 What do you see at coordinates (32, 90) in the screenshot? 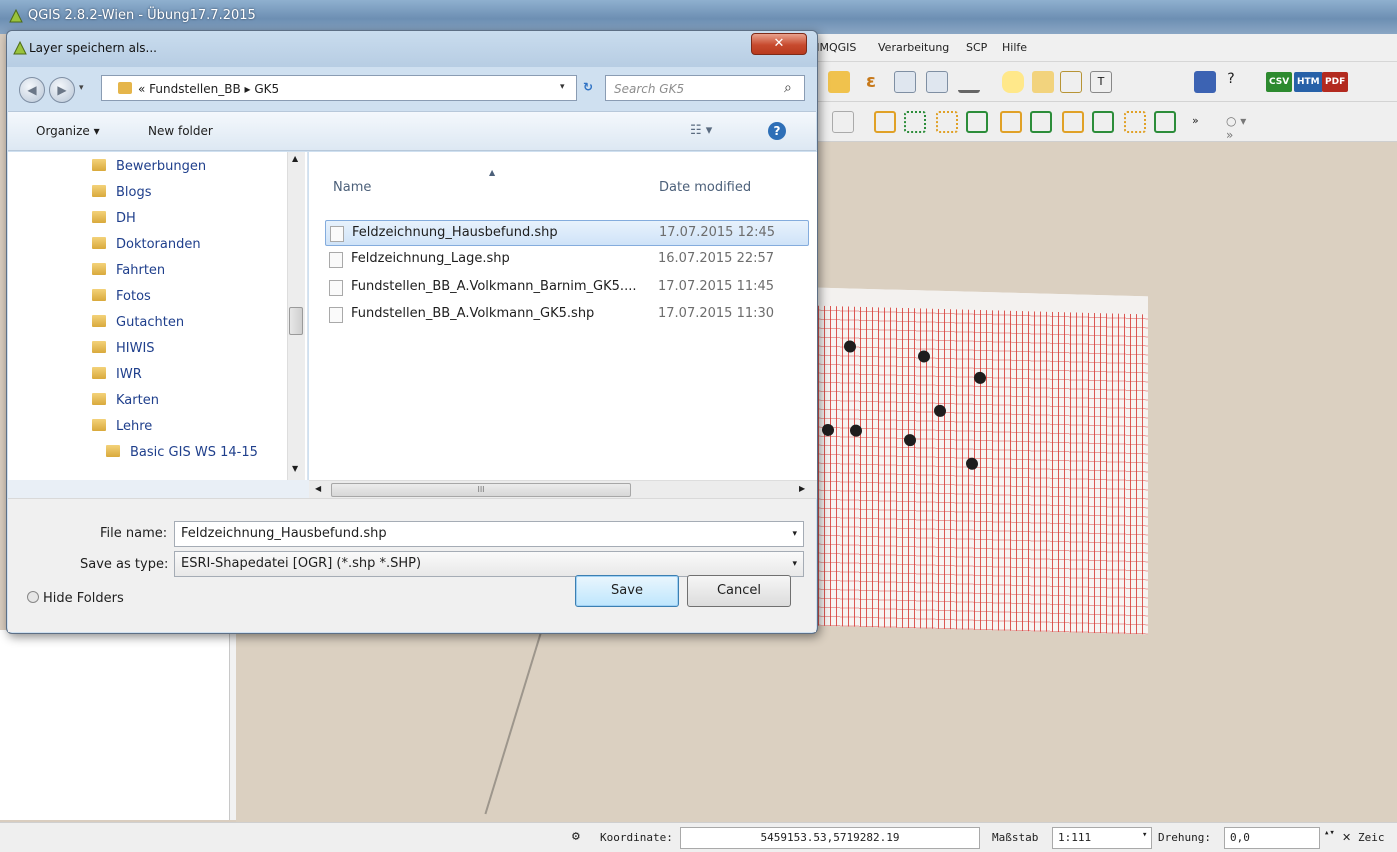
I see `back-icon: ◀` at bounding box center [32, 90].